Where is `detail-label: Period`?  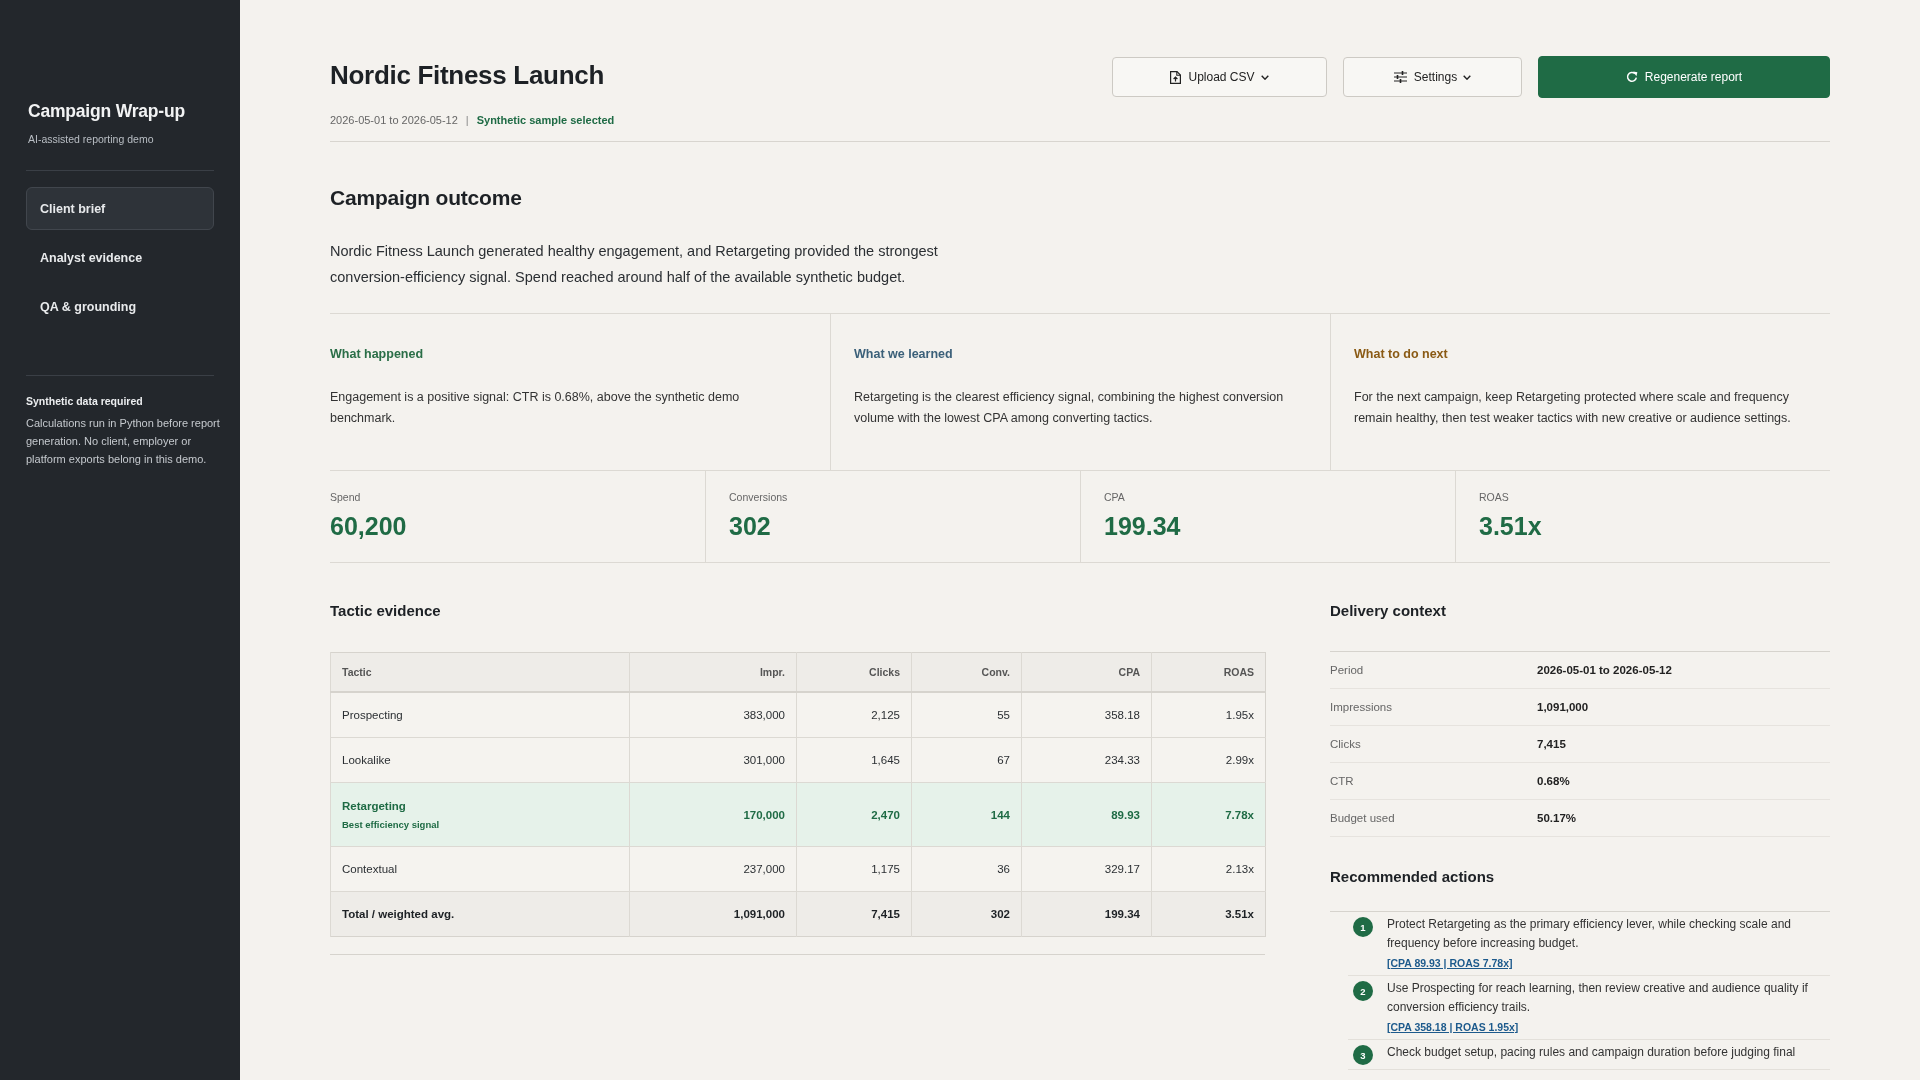
detail-label: Period is located at coordinates (1347, 670).